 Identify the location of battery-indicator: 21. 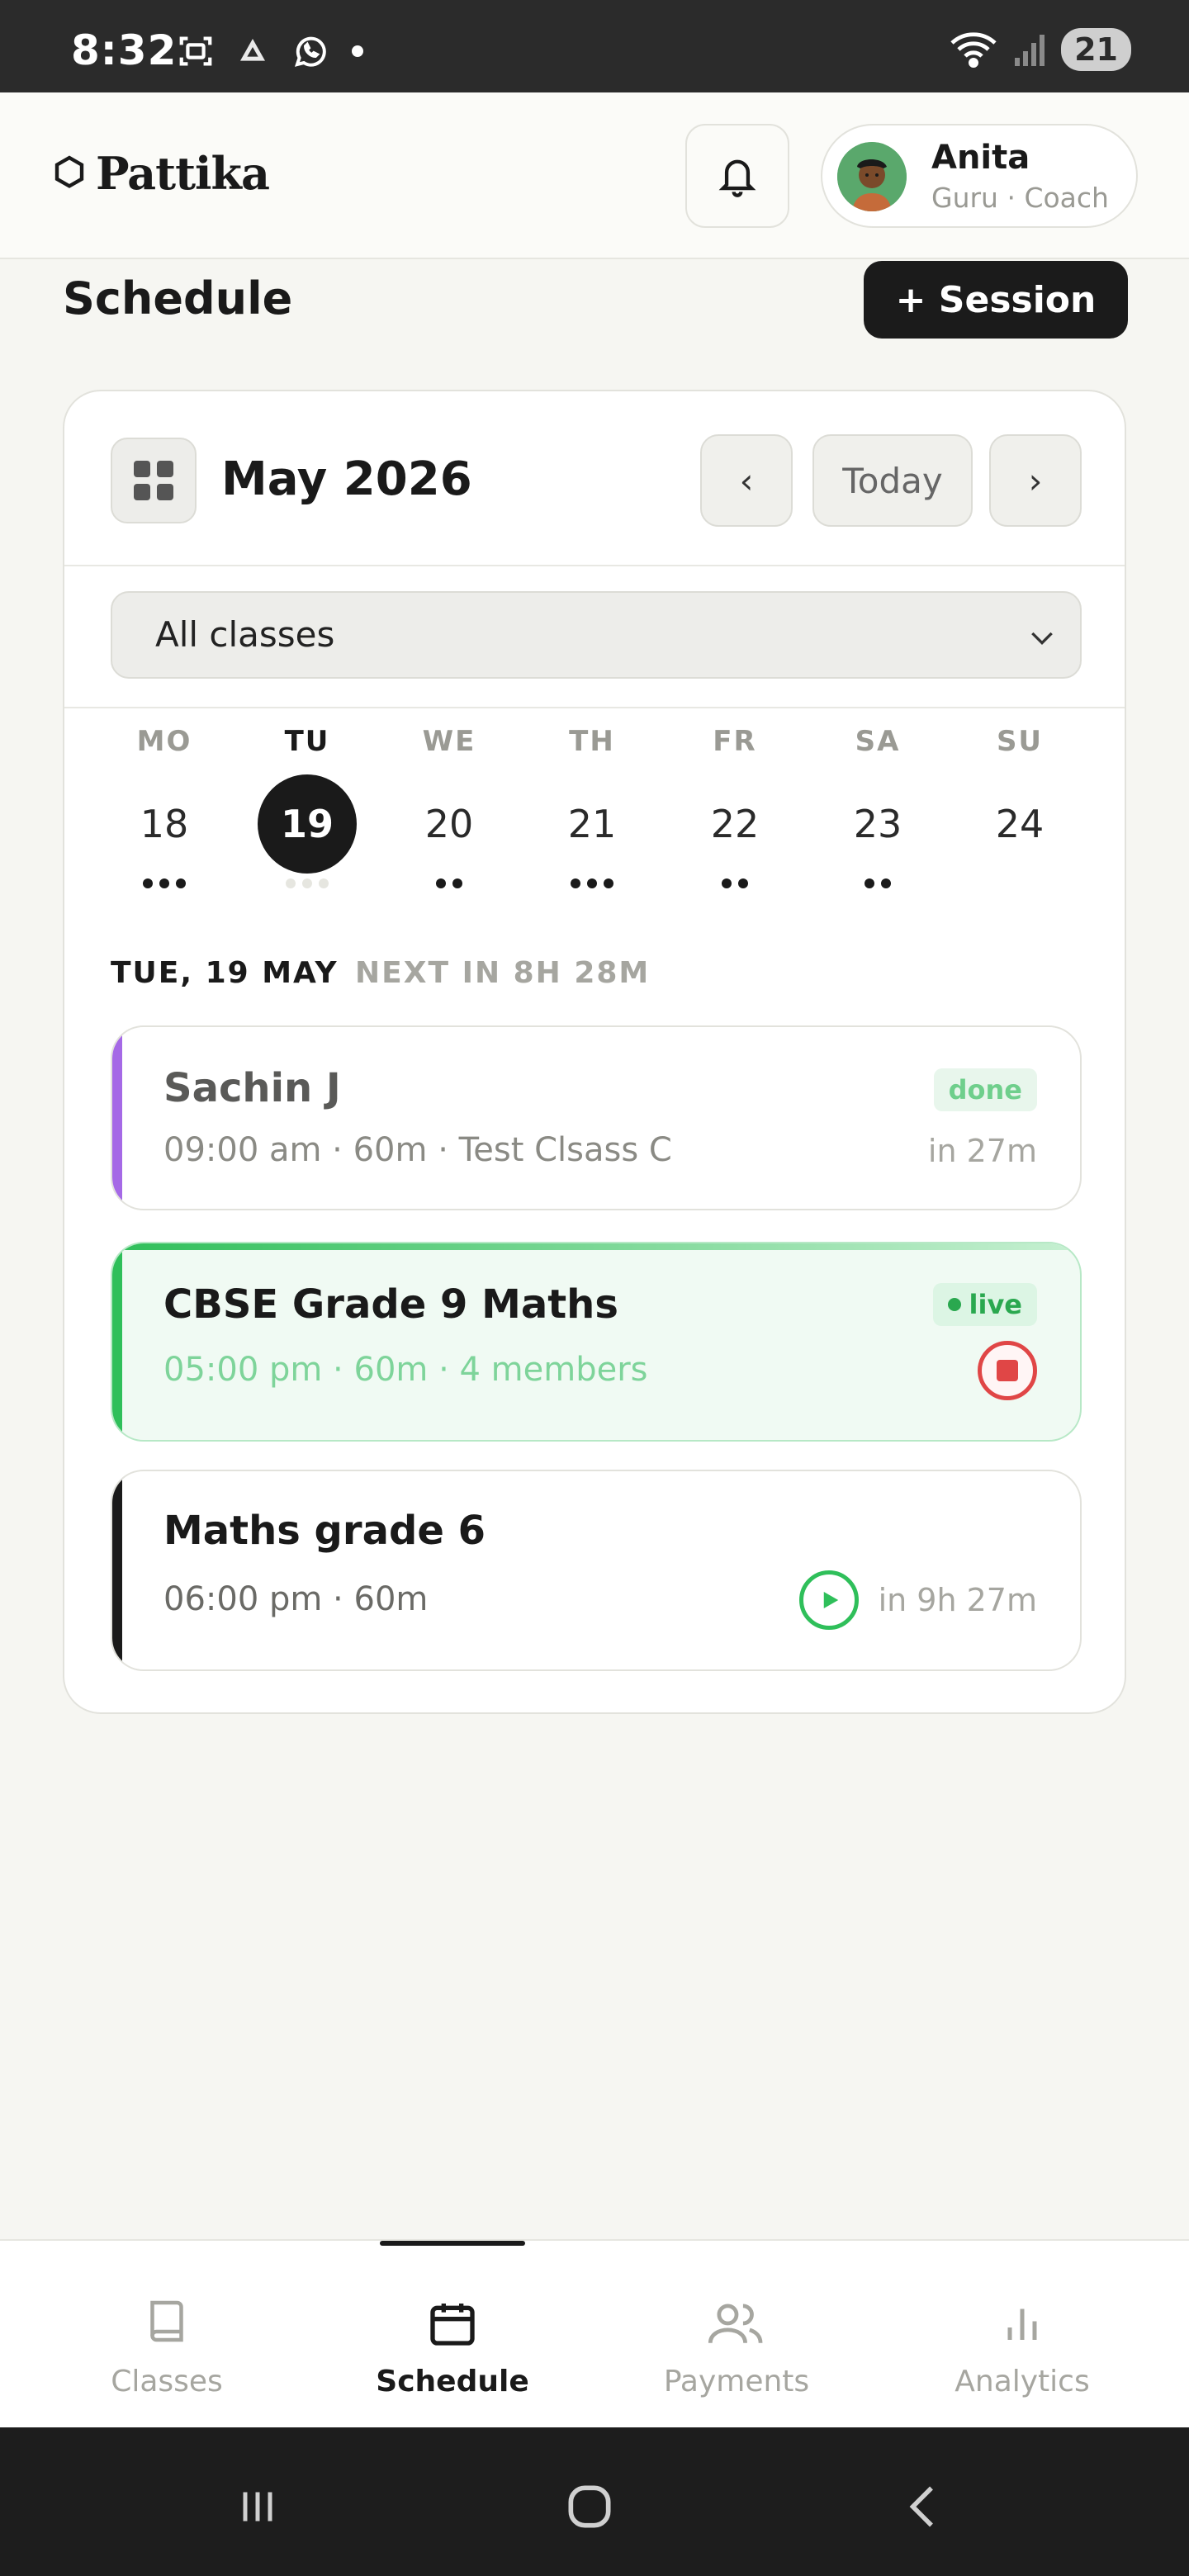
(1096, 49).